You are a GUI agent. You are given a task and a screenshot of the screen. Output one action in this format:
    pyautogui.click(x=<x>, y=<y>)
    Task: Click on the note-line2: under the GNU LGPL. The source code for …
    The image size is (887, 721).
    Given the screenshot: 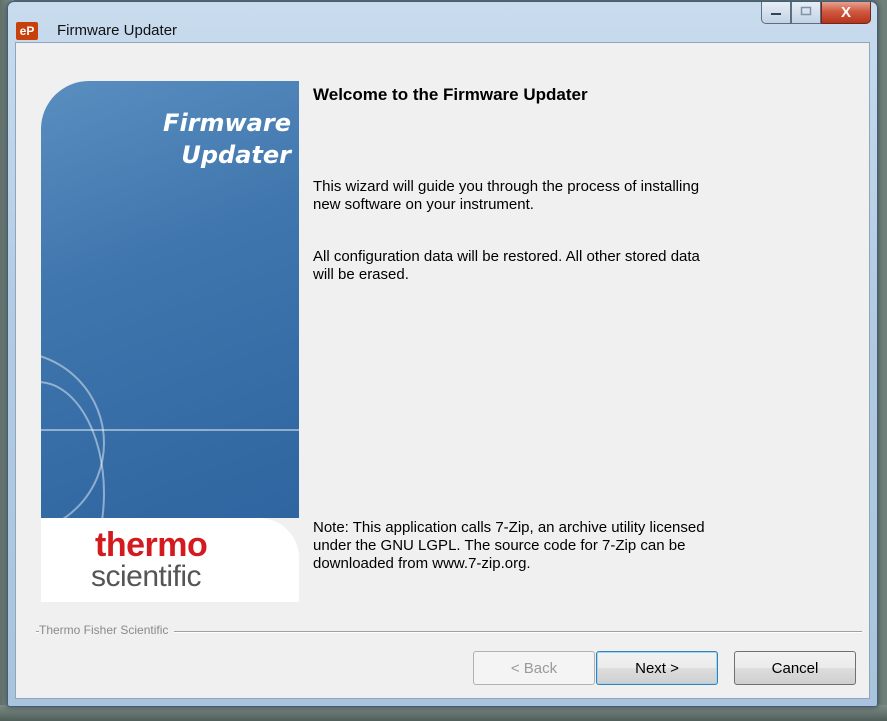 What is the action you would take?
    pyautogui.click(x=499, y=545)
    